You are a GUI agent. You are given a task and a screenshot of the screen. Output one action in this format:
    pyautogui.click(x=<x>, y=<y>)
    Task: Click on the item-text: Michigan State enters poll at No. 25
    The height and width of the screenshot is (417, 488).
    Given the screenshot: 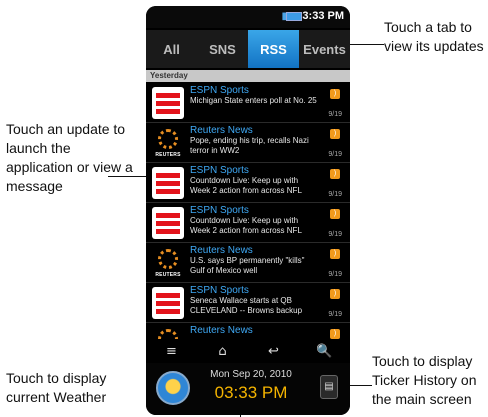 What is the action you would take?
    pyautogui.click(x=253, y=100)
    